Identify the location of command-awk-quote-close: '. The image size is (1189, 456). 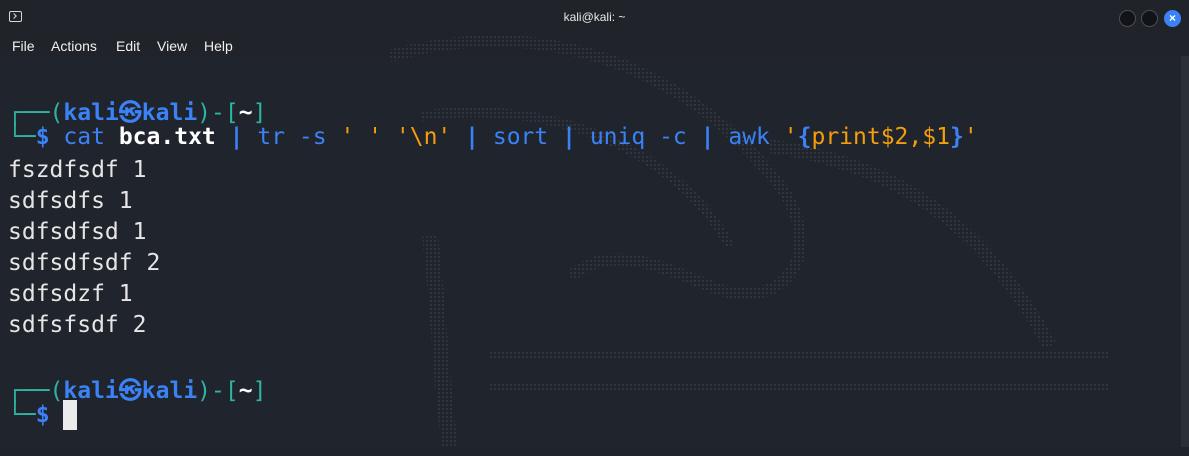
(970, 137).